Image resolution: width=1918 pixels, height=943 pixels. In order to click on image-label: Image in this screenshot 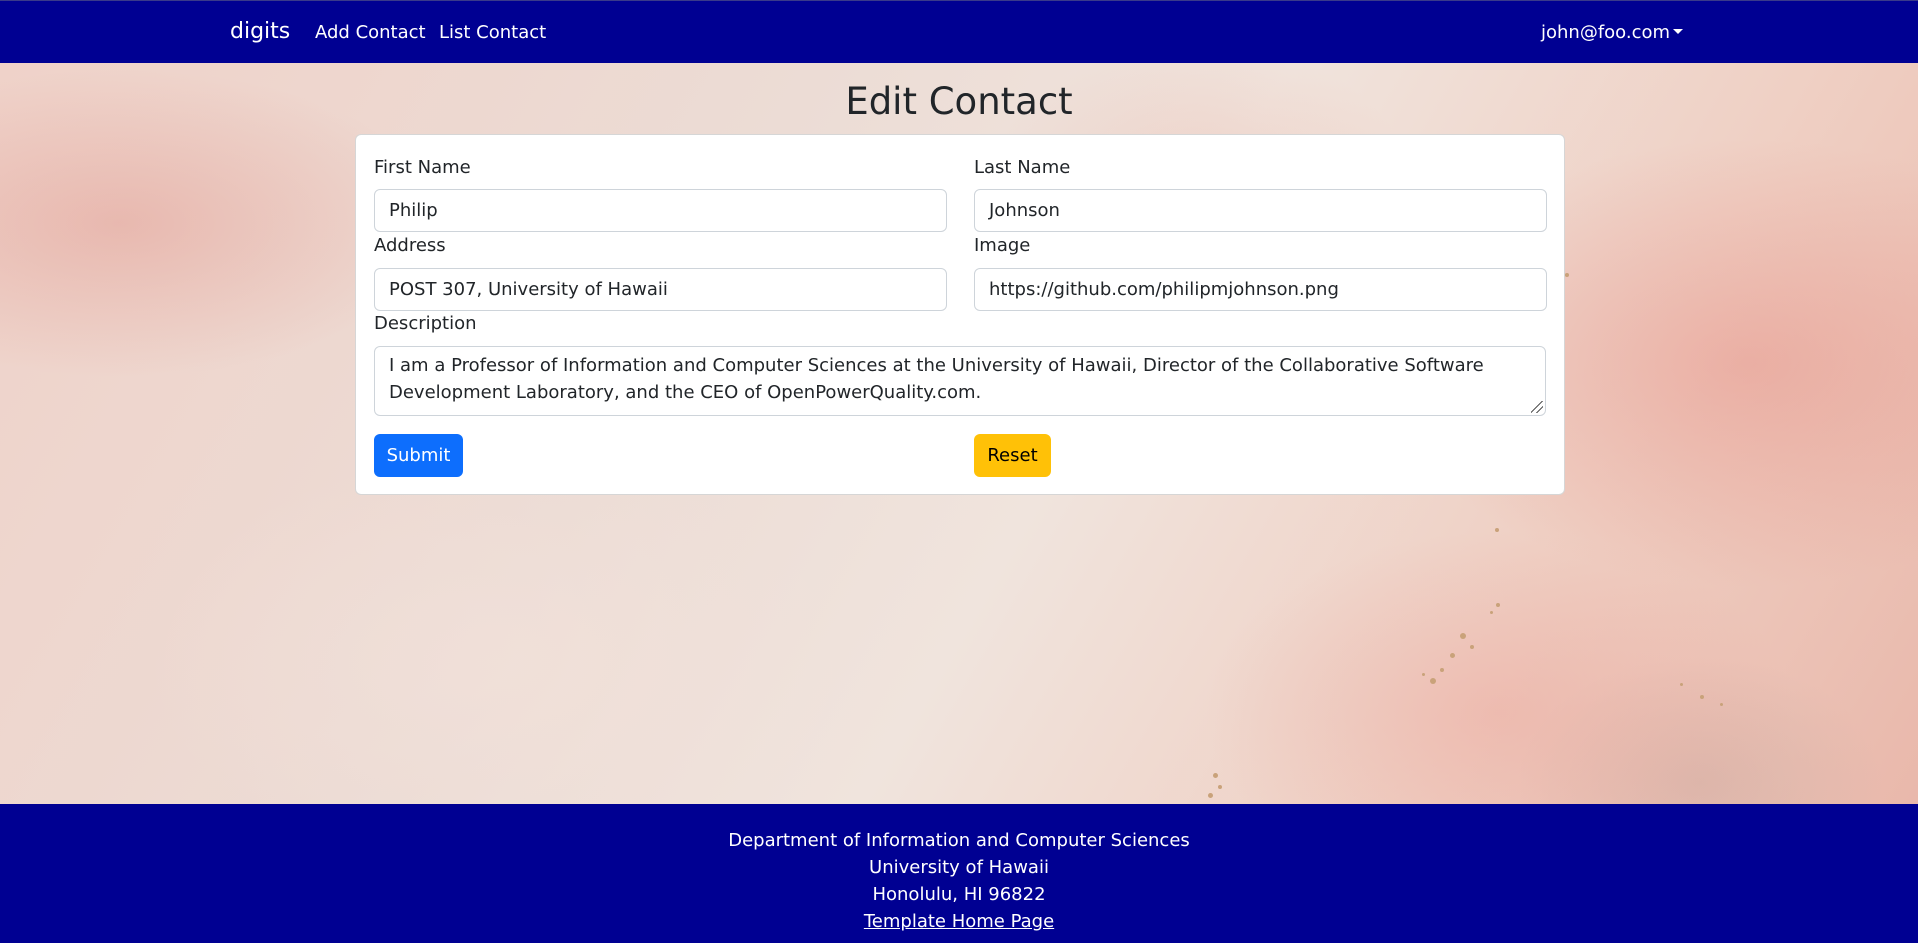, I will do `click(1002, 245)`.